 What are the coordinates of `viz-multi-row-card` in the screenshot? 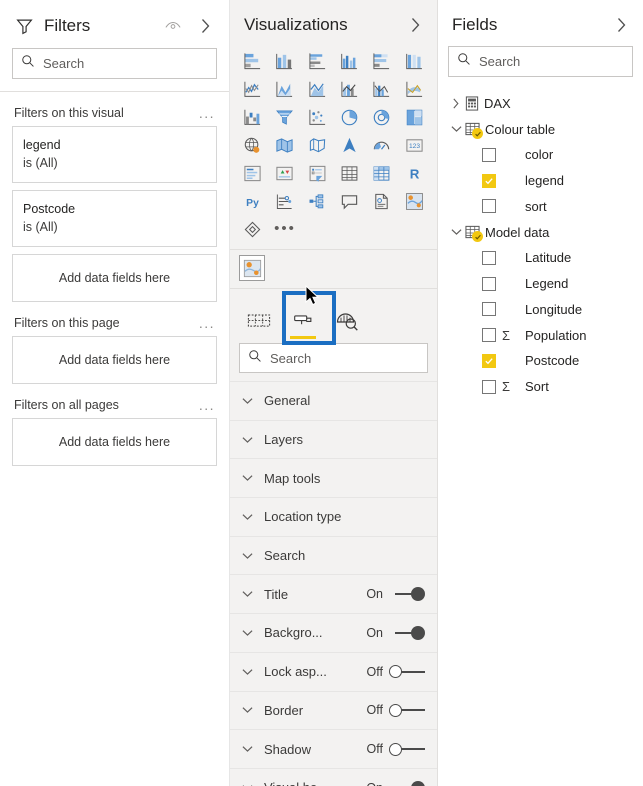 It's located at (252, 173).